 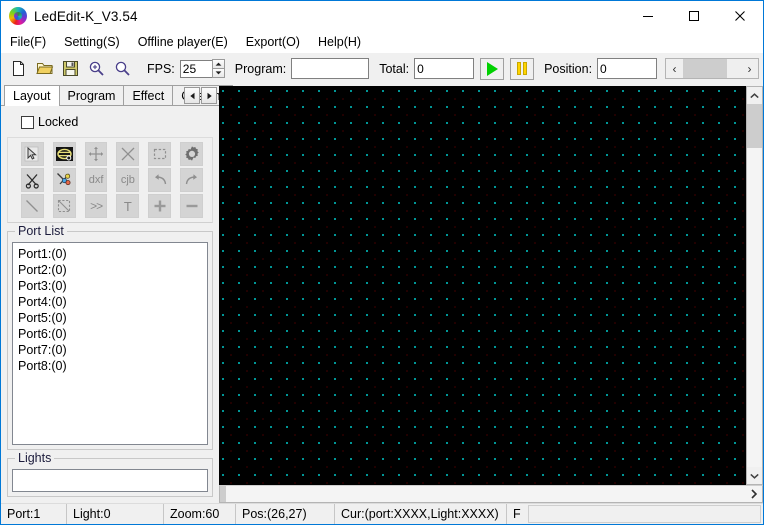 I want to click on undo-tool-button, so click(x=160, y=180).